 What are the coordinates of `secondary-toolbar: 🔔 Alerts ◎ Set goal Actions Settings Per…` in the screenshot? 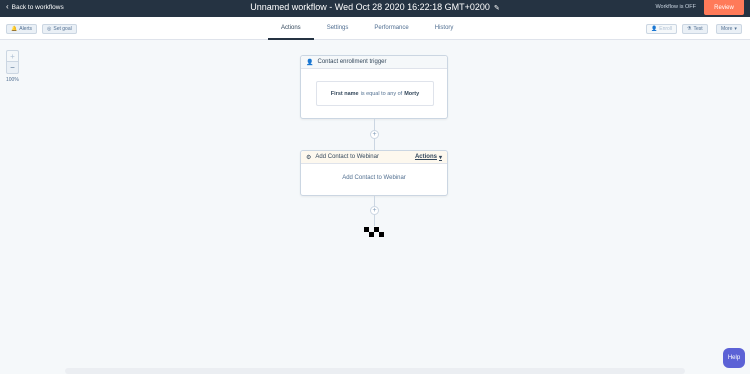 It's located at (375, 28).